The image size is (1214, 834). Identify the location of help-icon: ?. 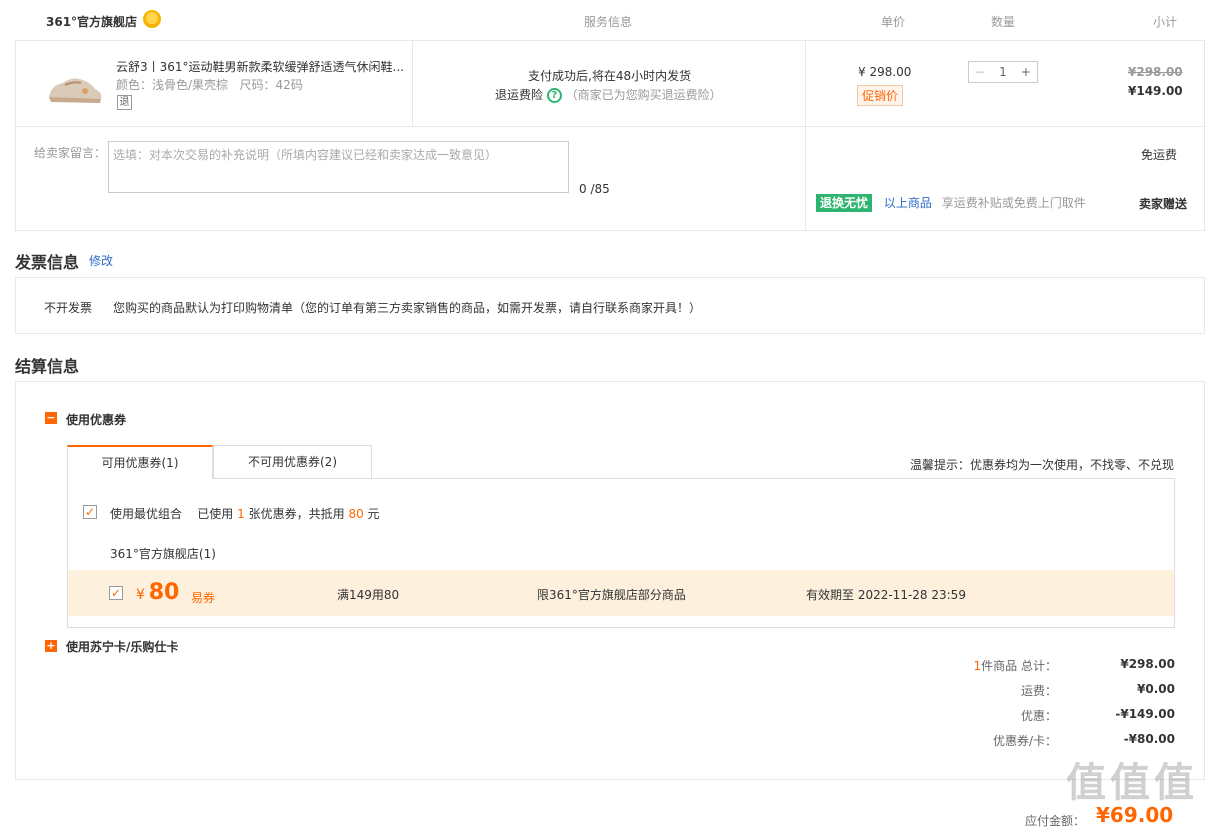
(554, 95).